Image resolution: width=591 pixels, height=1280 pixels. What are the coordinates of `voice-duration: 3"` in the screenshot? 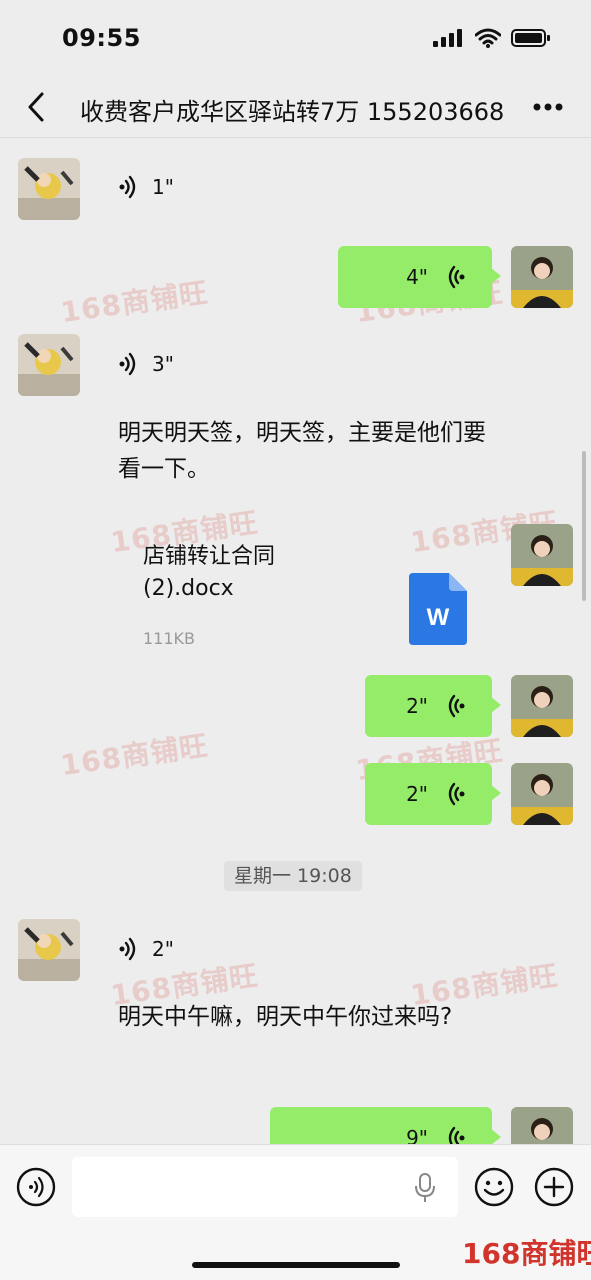 It's located at (163, 364).